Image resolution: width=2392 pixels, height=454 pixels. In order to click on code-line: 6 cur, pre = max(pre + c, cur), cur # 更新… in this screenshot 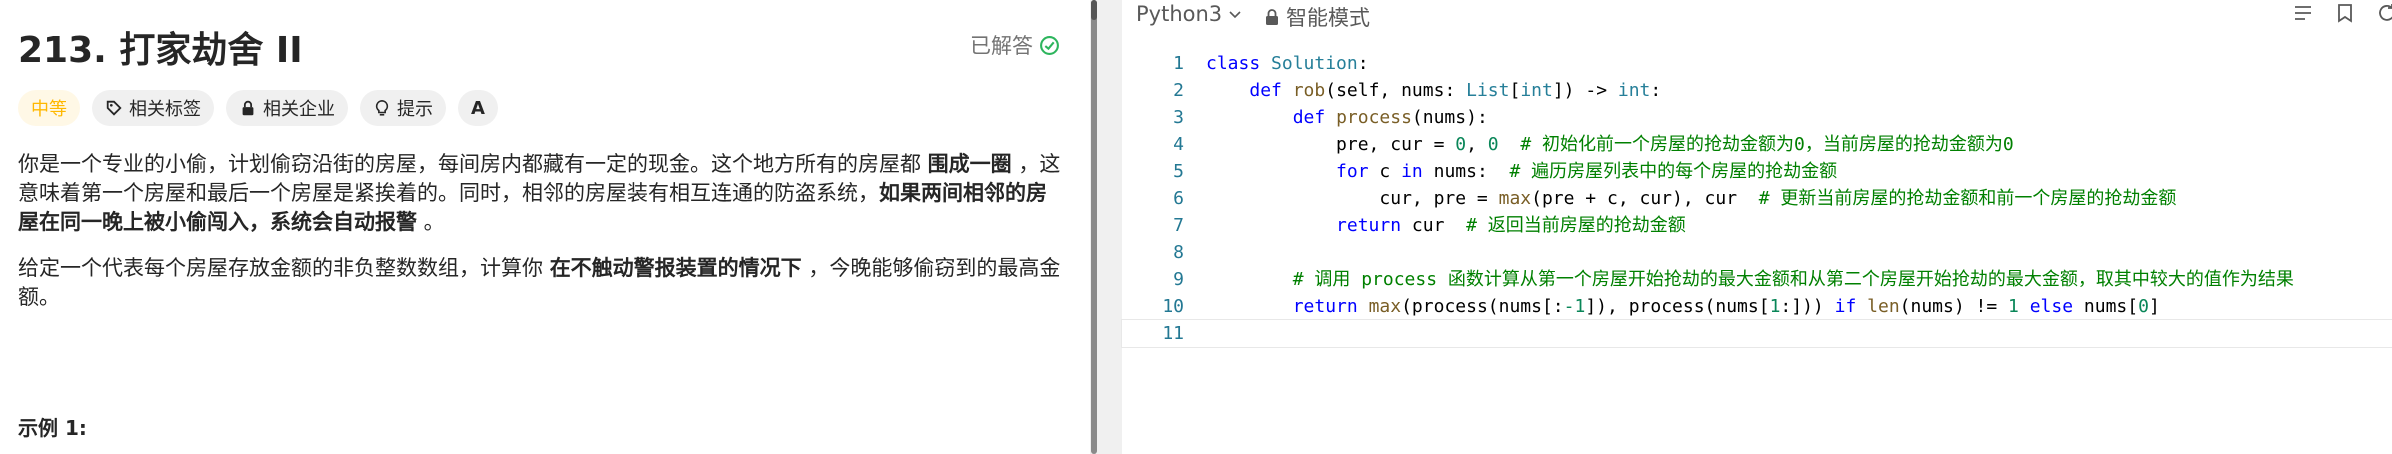, I will do `click(1757, 198)`.